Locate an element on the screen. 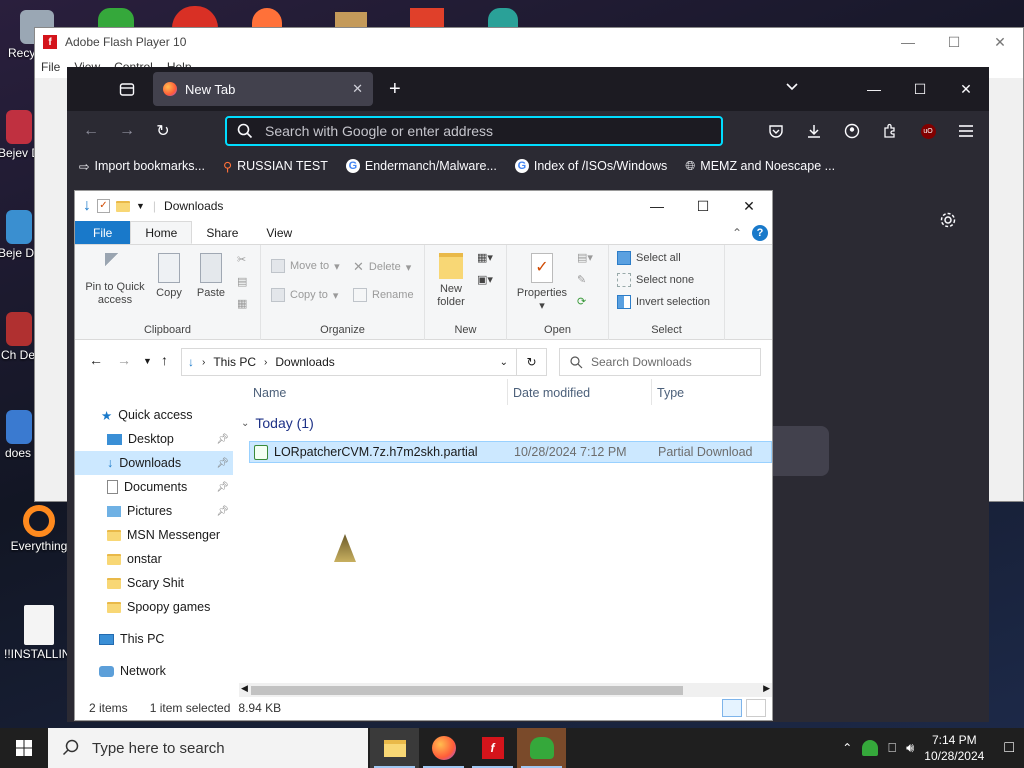 The image size is (1024, 768). edit-icon: ✎ is located at coordinates (581, 279).